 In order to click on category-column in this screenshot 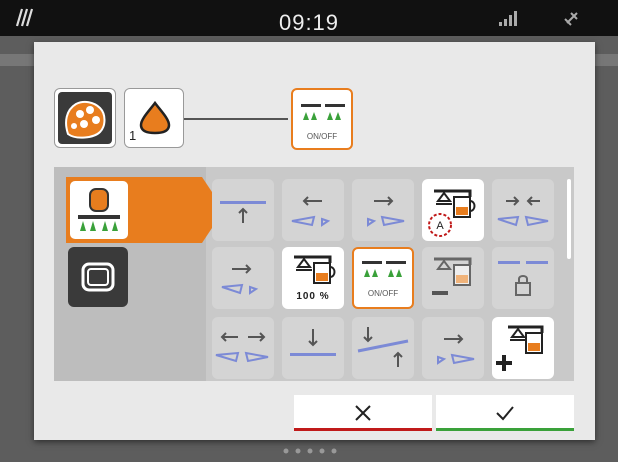, I will do `click(139, 274)`.